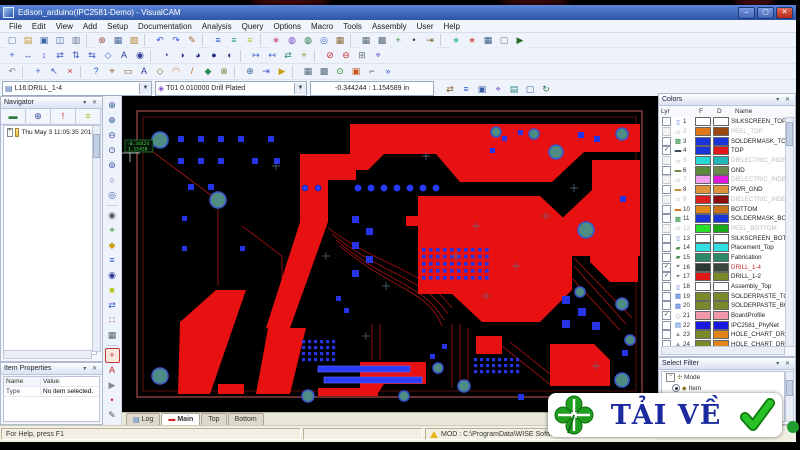 The width and height of the screenshot is (800, 450). What do you see at coordinates (304, 55) in the screenshot?
I see `nudge-icon: +` at bounding box center [304, 55].